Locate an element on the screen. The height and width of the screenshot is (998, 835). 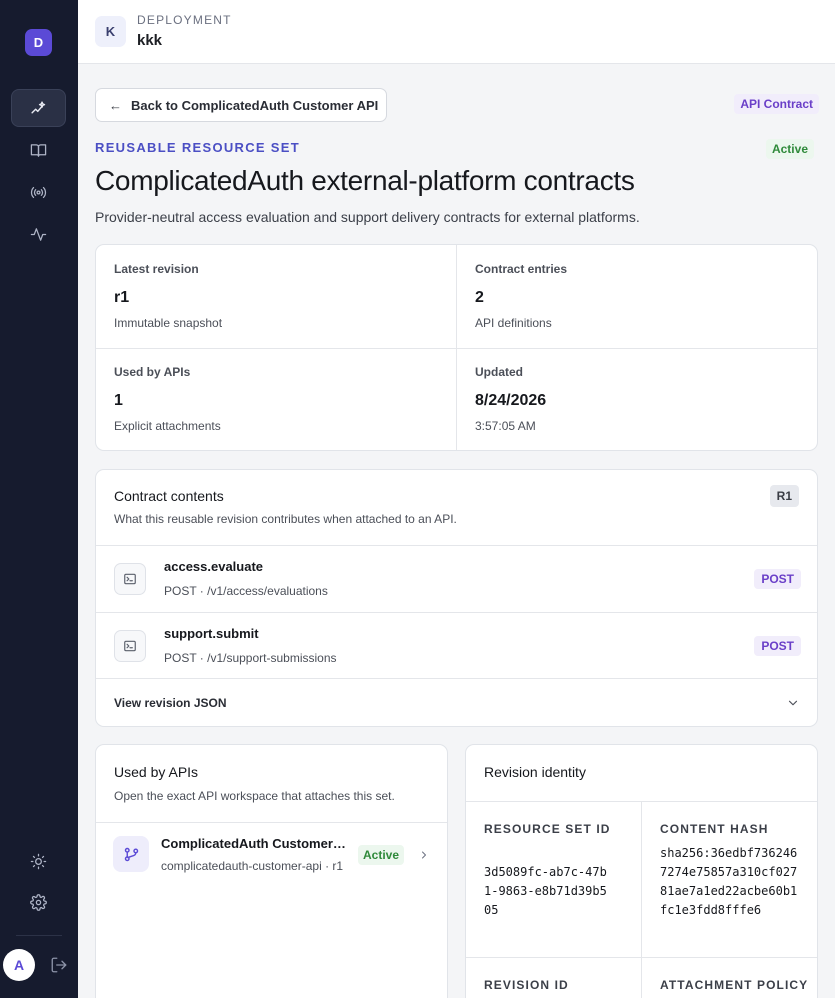
stat-caption: API definitions is located at coordinates (513, 323).